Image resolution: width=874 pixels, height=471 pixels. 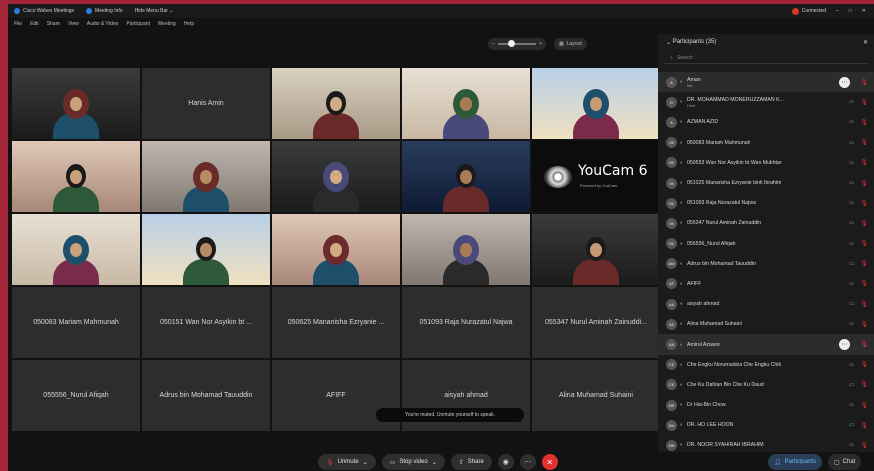 What do you see at coordinates (864, 11) in the screenshot?
I see `close-button: ✕` at bounding box center [864, 11].